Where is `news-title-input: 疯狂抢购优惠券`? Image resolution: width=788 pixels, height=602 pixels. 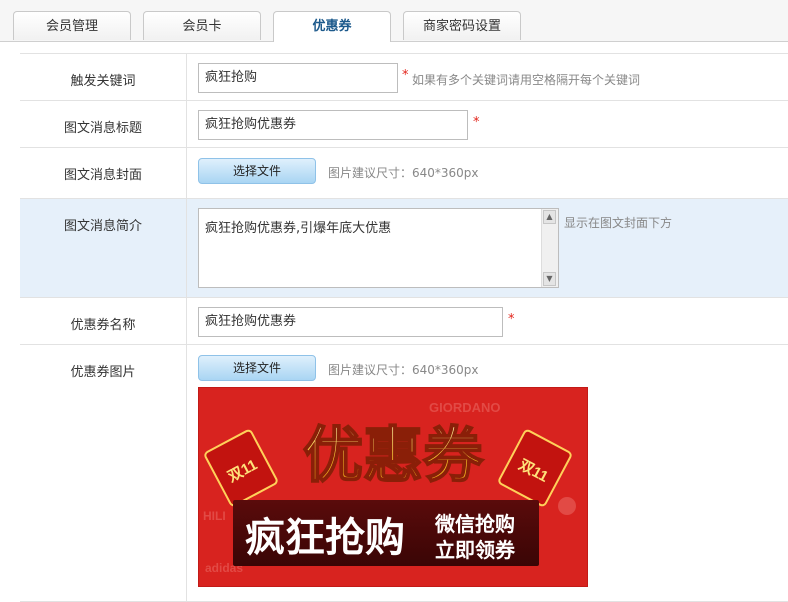 news-title-input: 疯狂抢购优惠券 is located at coordinates (333, 125).